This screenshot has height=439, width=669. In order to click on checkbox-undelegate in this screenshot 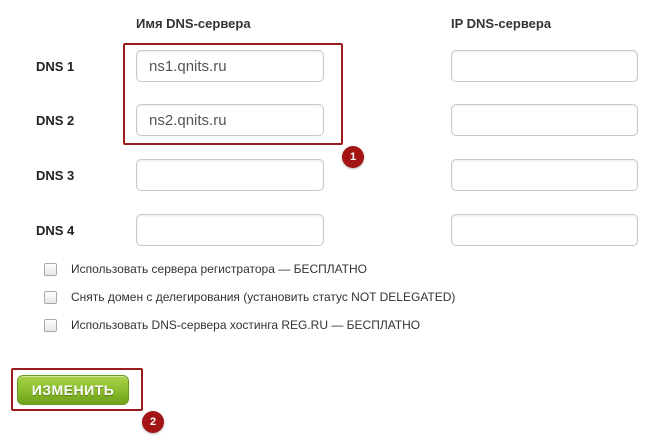, I will do `click(50, 297)`.